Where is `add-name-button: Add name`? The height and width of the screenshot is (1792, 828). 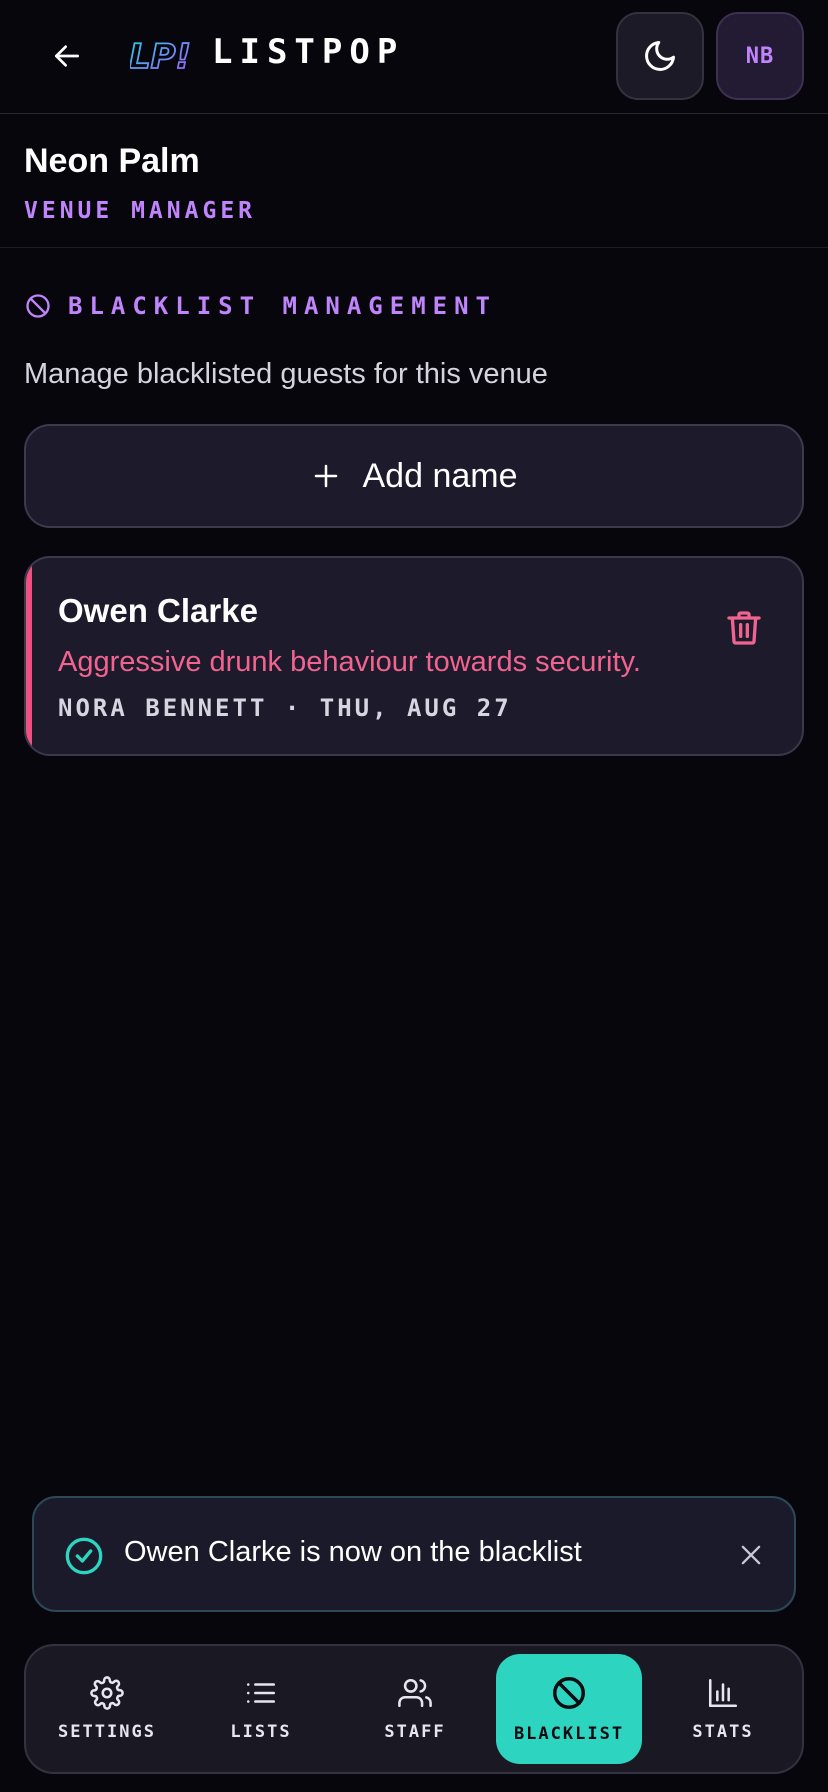
add-name-button: Add name is located at coordinates (414, 476).